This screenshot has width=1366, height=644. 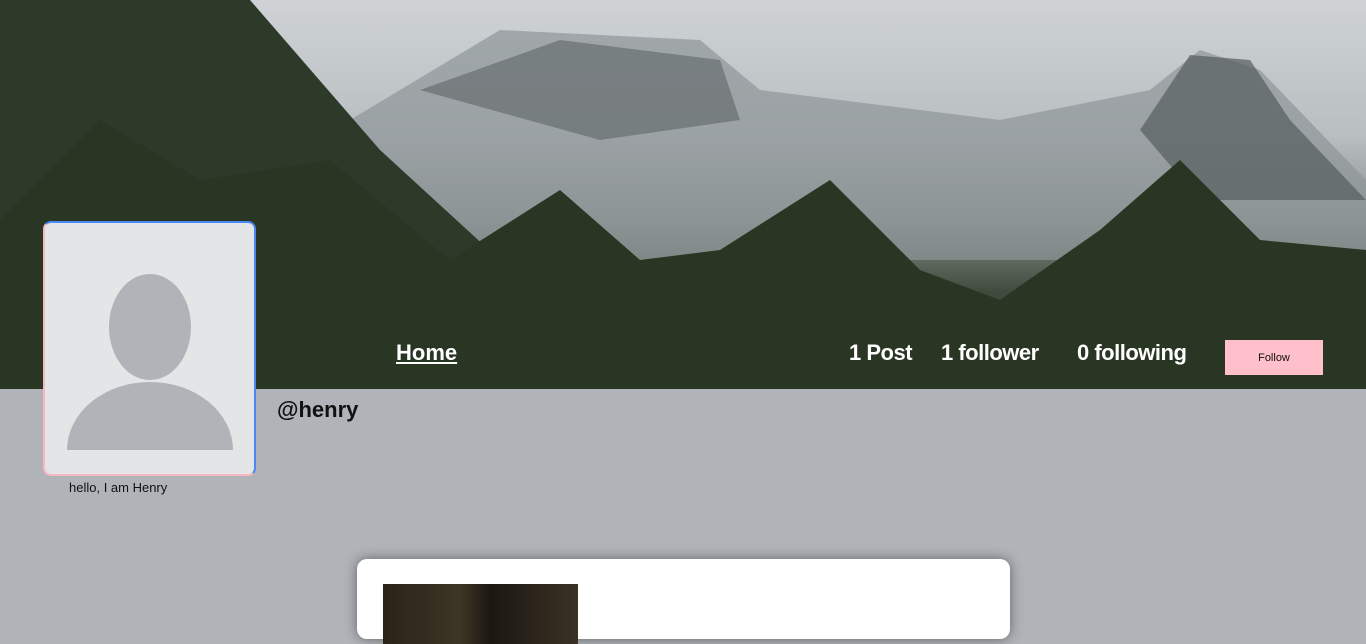 I want to click on follow-button: Follow, so click(x=1274, y=357).